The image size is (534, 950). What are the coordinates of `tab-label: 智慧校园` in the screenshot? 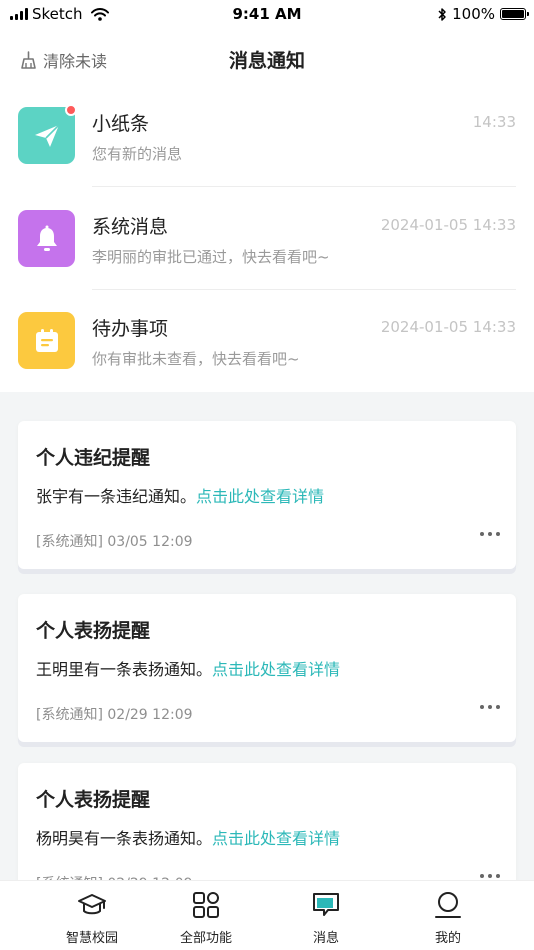 It's located at (91, 938).